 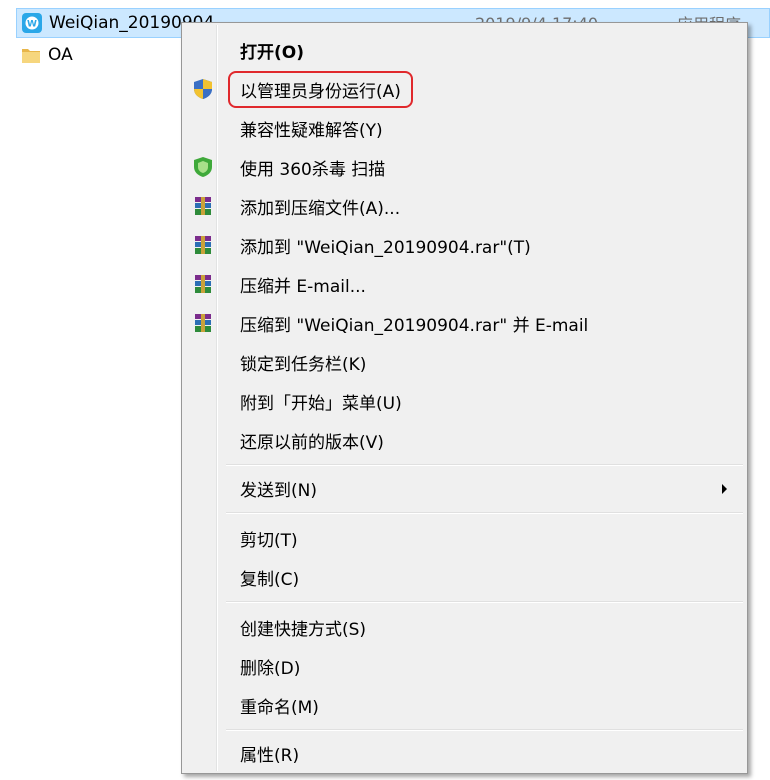 I want to click on menu-item-send-to: 发送到(N), so click(x=464, y=488).